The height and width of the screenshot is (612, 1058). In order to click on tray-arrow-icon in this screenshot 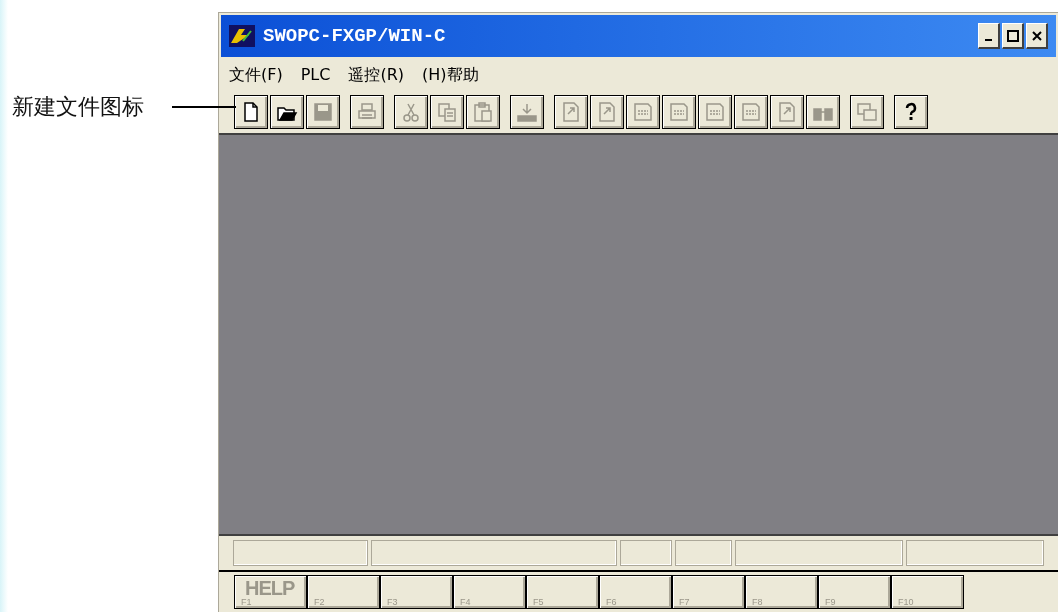, I will do `click(527, 112)`.